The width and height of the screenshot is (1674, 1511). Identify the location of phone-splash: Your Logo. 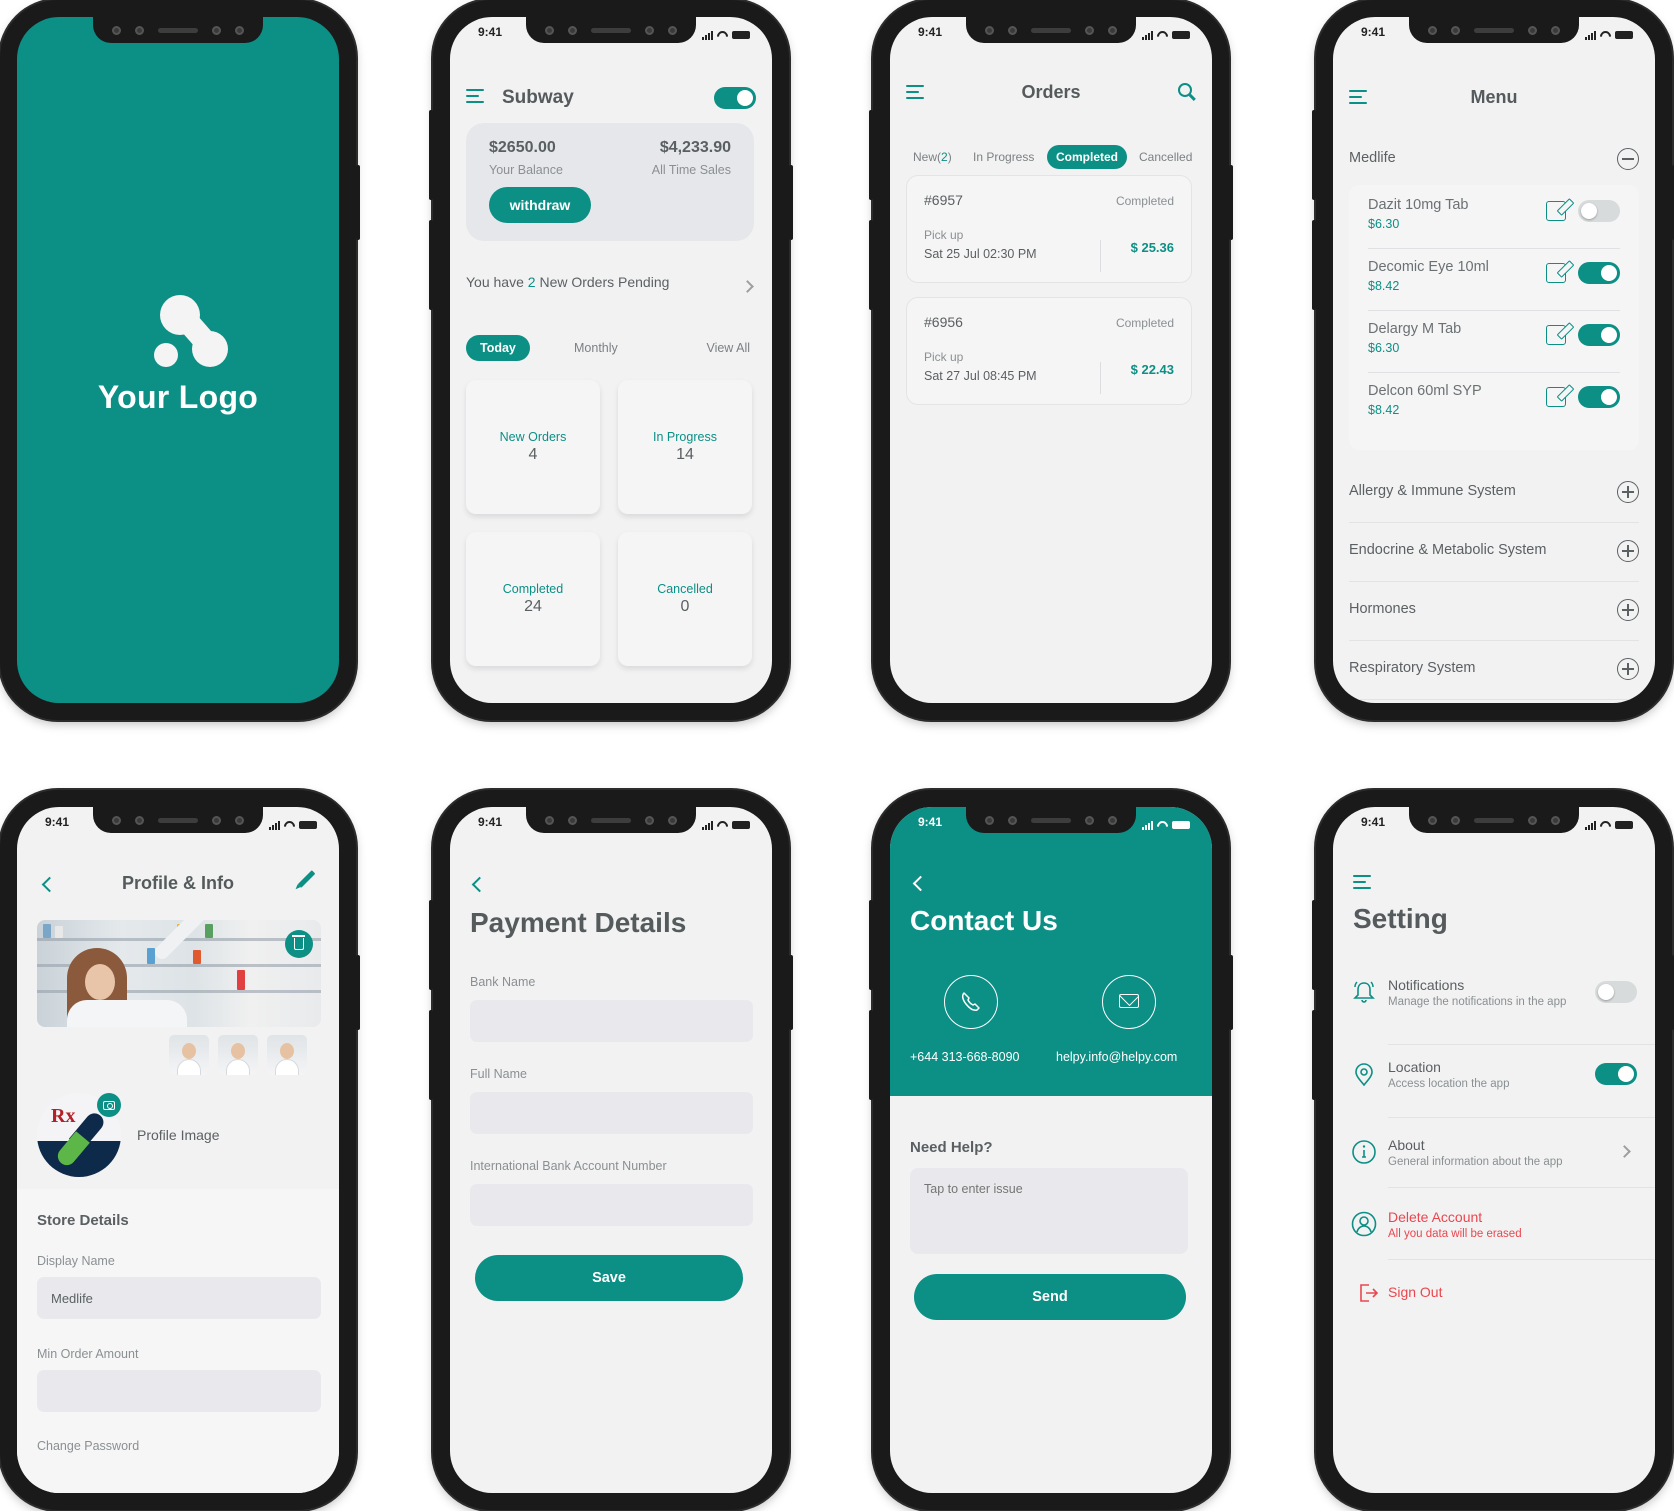
(180, 360).